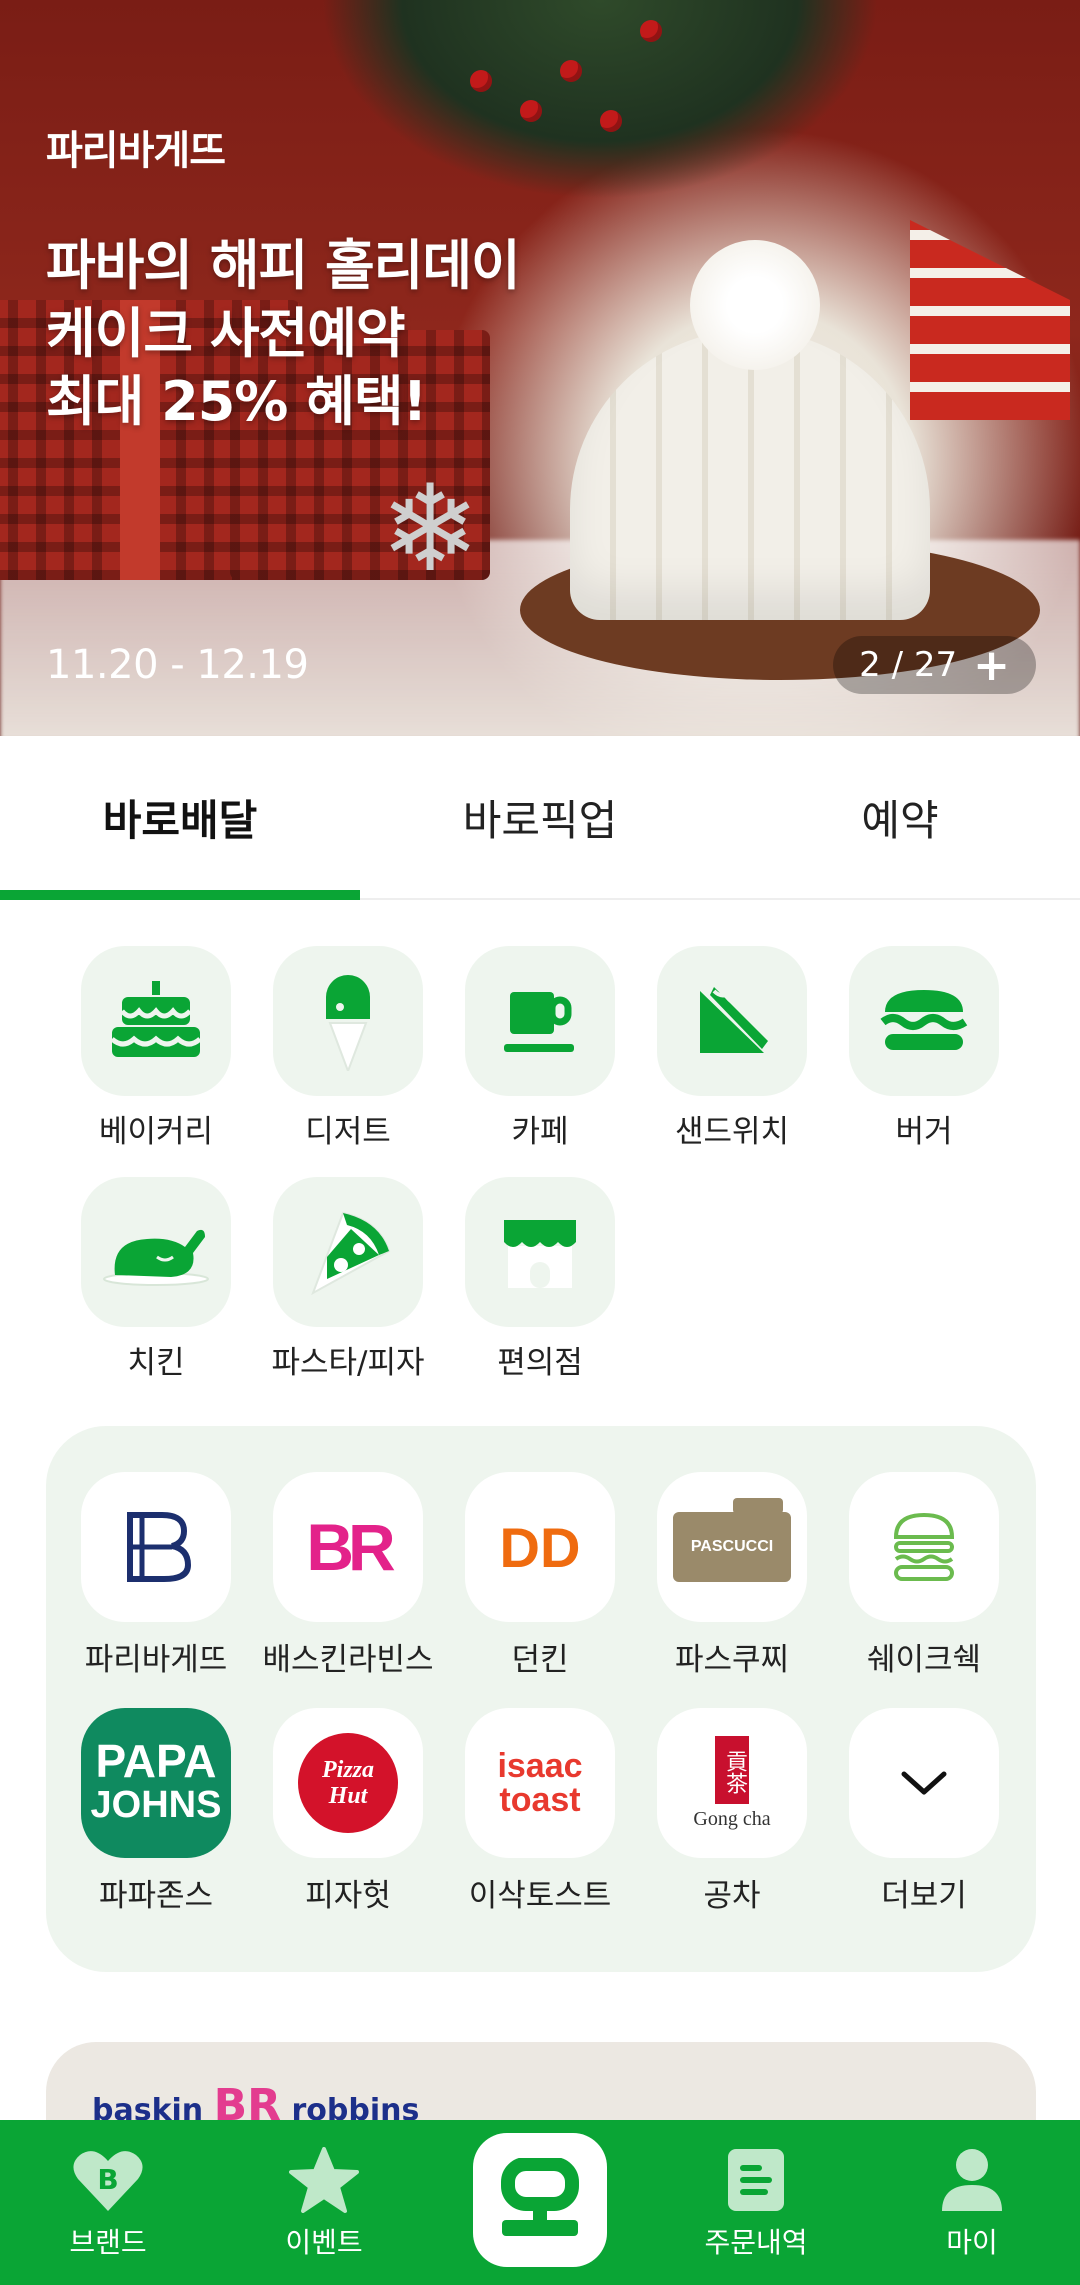 This screenshot has height=2285, width=1080. I want to click on gong-cha-logo-mark: 貢茶 Gong cha, so click(732, 1783).